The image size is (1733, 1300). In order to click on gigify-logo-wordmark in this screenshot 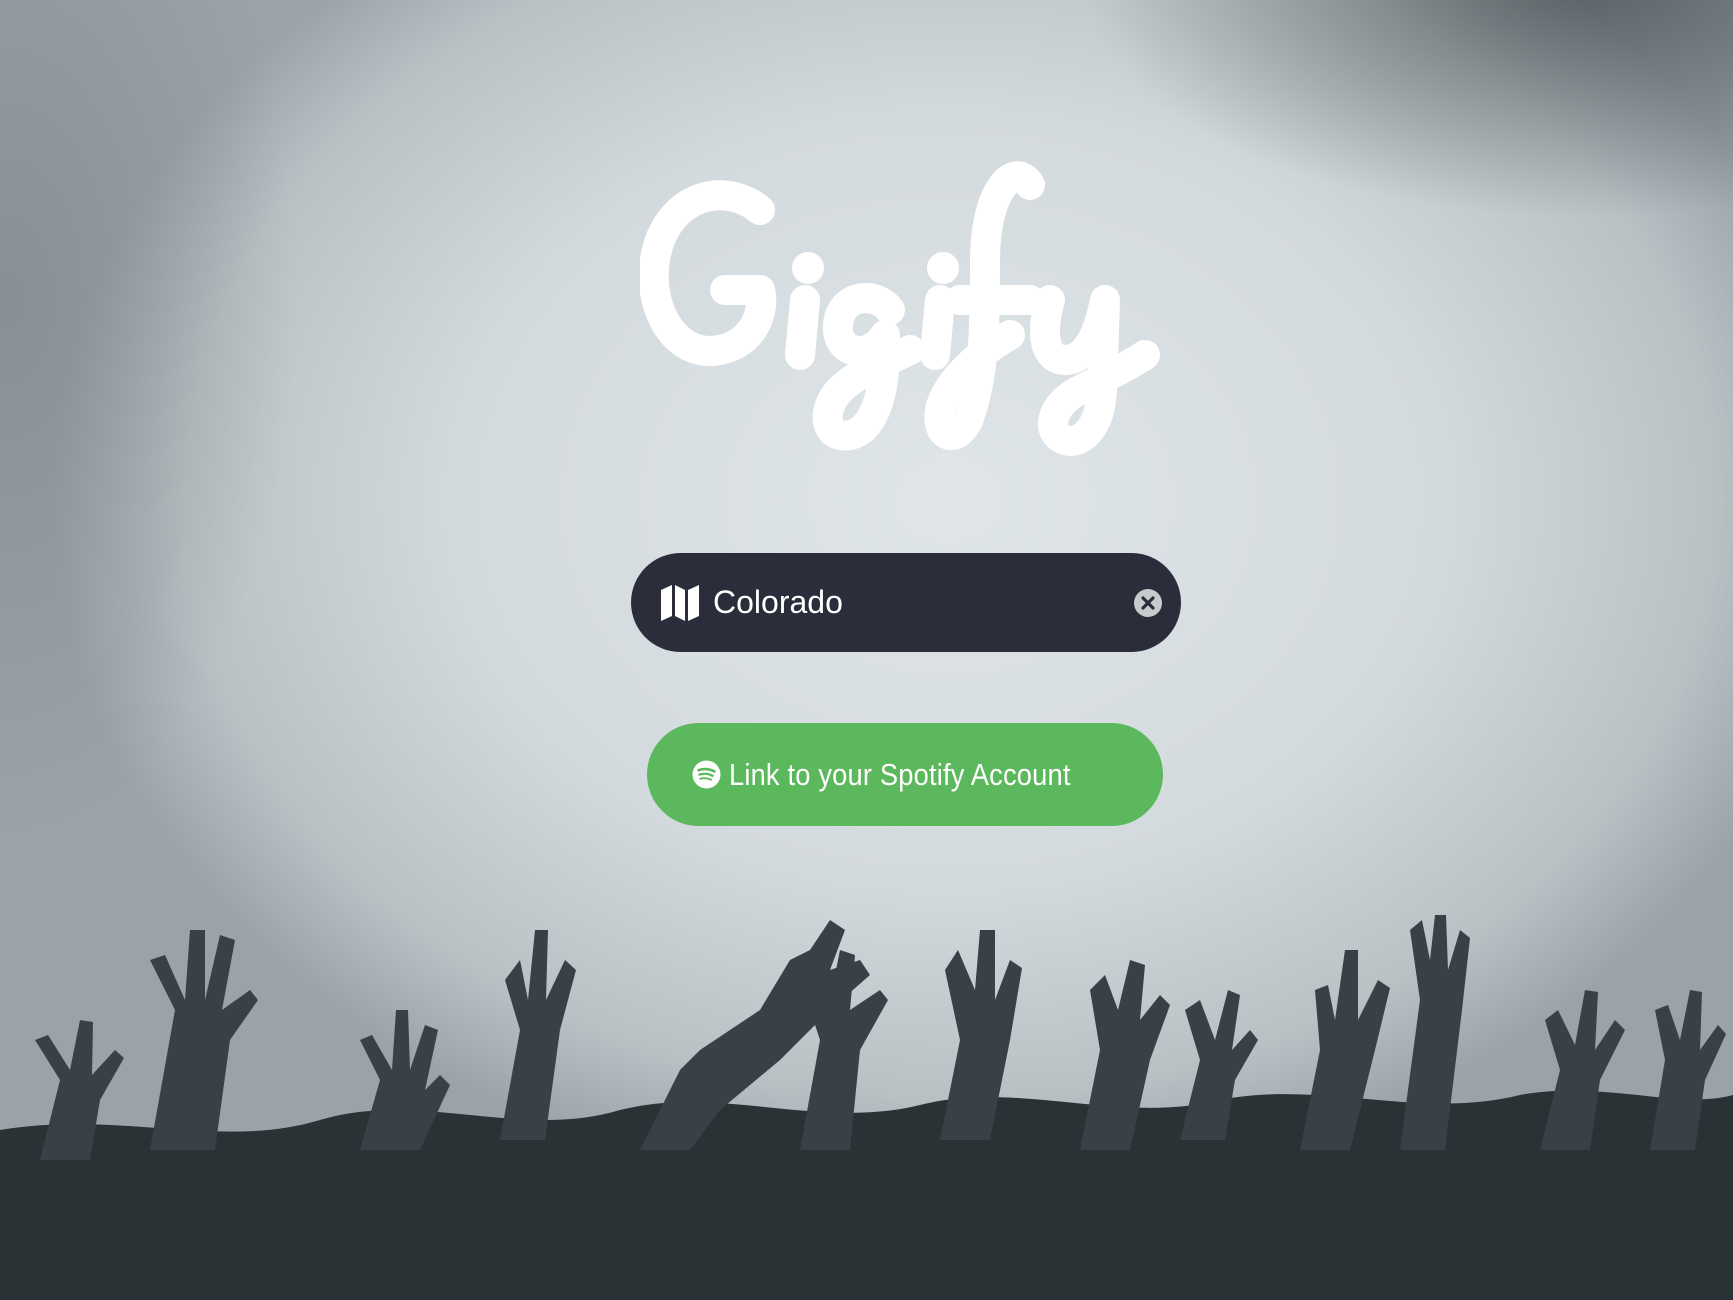, I will do `click(899, 308)`.